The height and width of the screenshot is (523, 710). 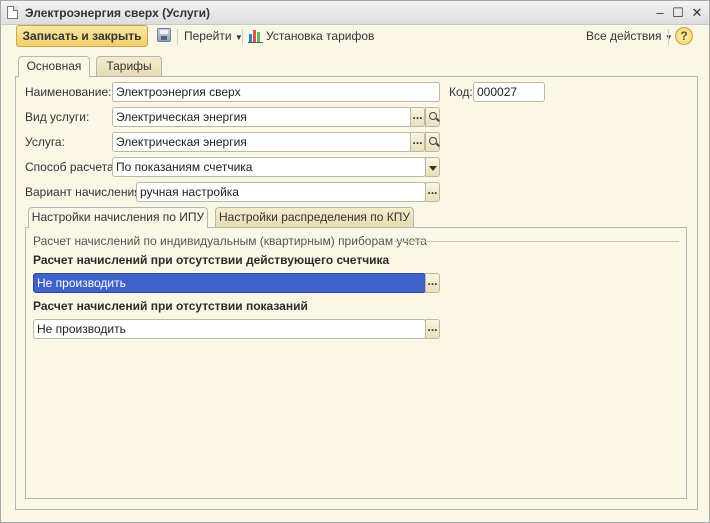 I want to click on save-and-close-button: Записать и закрыть, so click(x=82, y=36).